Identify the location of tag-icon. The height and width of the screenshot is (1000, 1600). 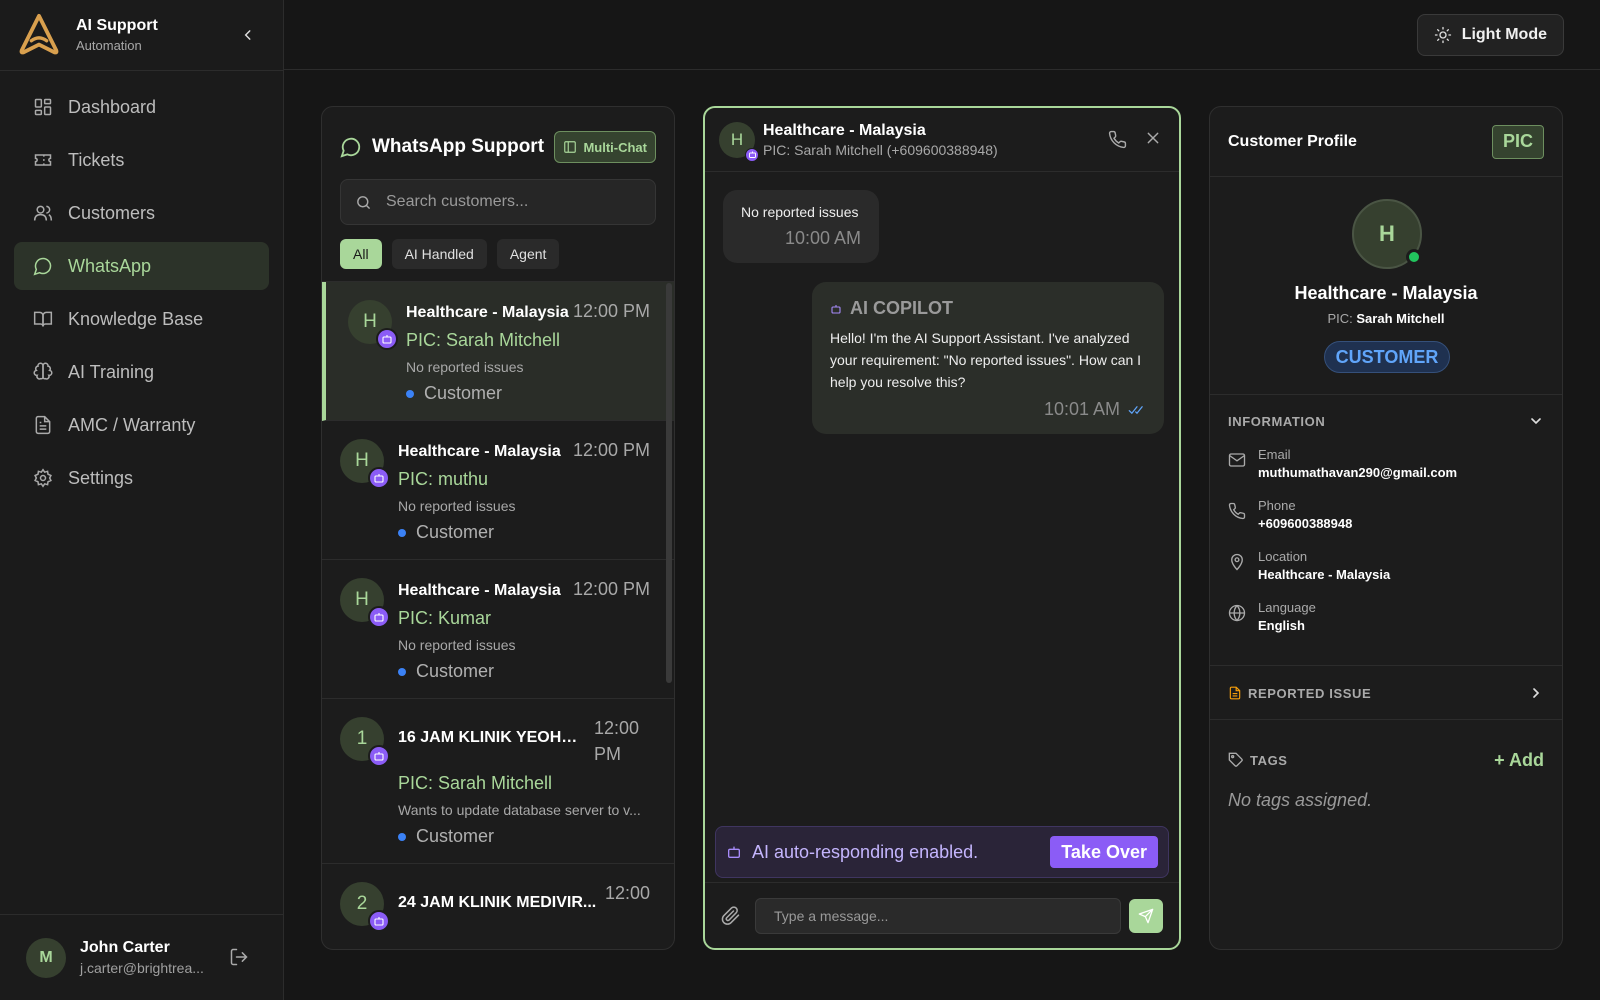
(1235, 759).